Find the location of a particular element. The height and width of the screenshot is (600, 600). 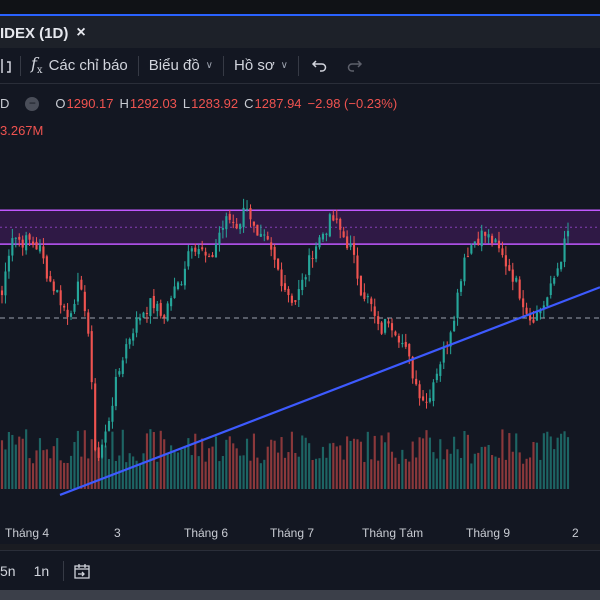

indicators-button: fx Các chỉ báo is located at coordinates (79, 65).